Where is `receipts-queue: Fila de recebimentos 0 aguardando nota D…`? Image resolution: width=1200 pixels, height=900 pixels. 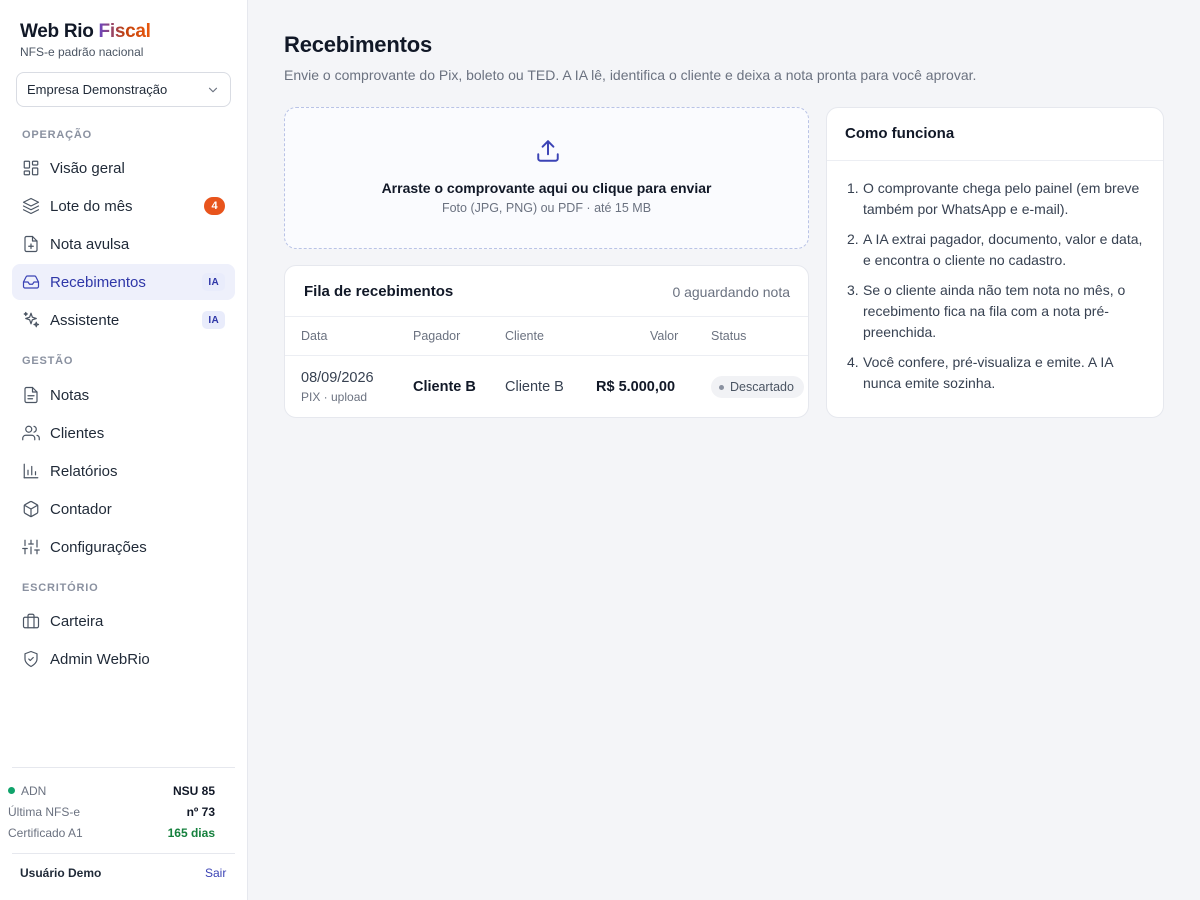 receipts-queue: Fila de recebimentos 0 aguardando nota D… is located at coordinates (546, 341).